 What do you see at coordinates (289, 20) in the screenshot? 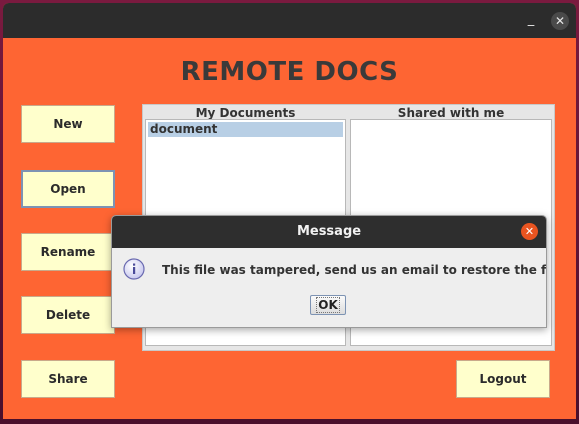
I see `window-titlebar: _ ✕` at bounding box center [289, 20].